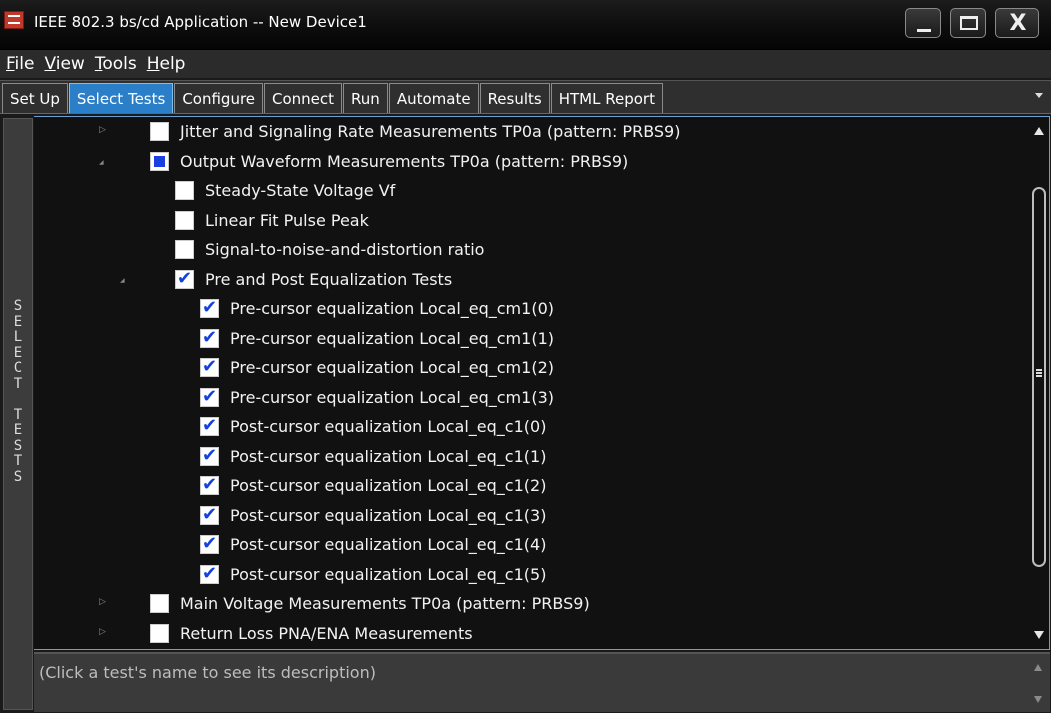 The width and height of the screenshot is (1051, 713). I want to click on menu-view: View, so click(64, 64).